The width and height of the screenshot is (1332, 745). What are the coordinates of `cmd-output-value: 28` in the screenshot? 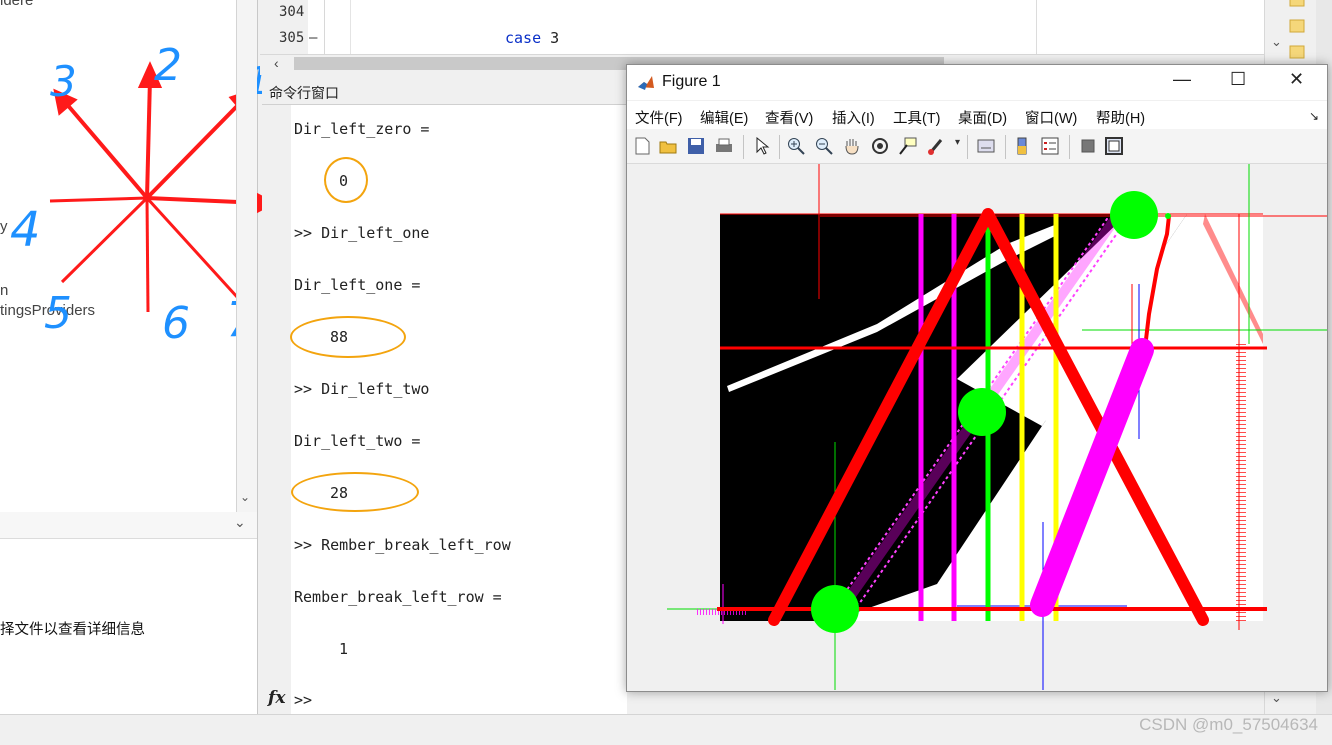 It's located at (339, 493).